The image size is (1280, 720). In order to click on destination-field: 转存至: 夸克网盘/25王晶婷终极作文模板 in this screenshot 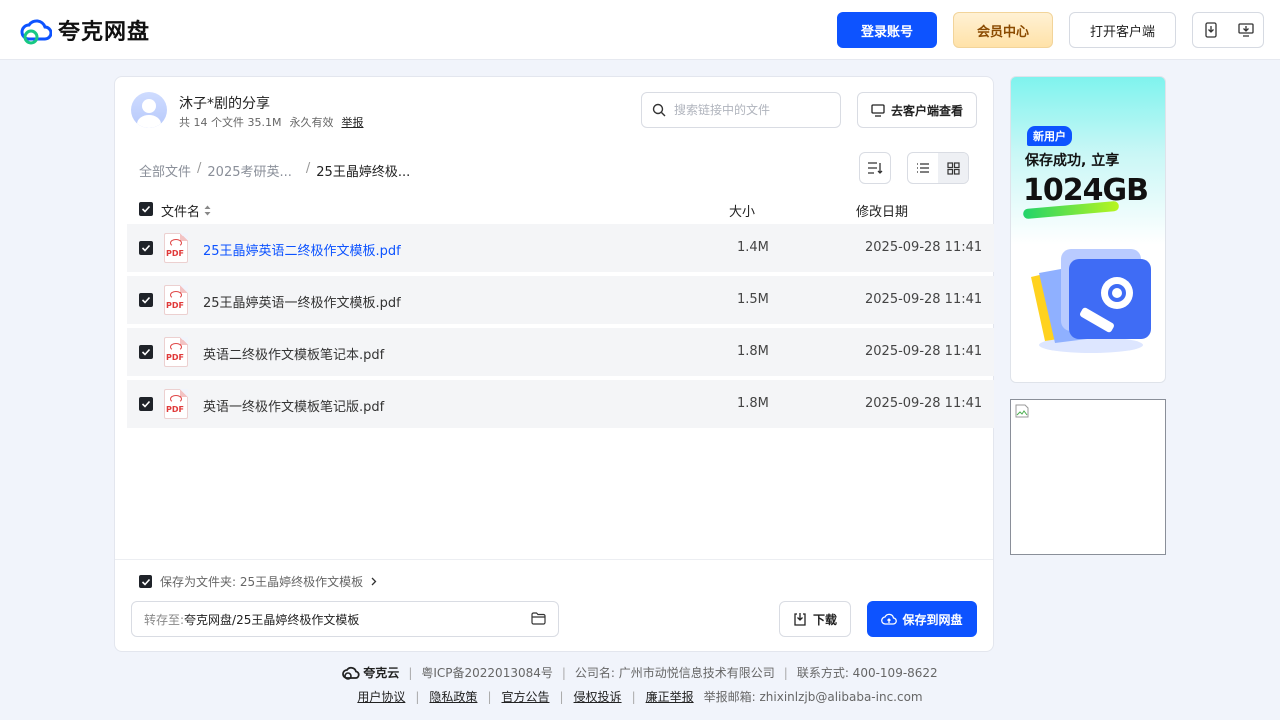, I will do `click(345, 619)`.